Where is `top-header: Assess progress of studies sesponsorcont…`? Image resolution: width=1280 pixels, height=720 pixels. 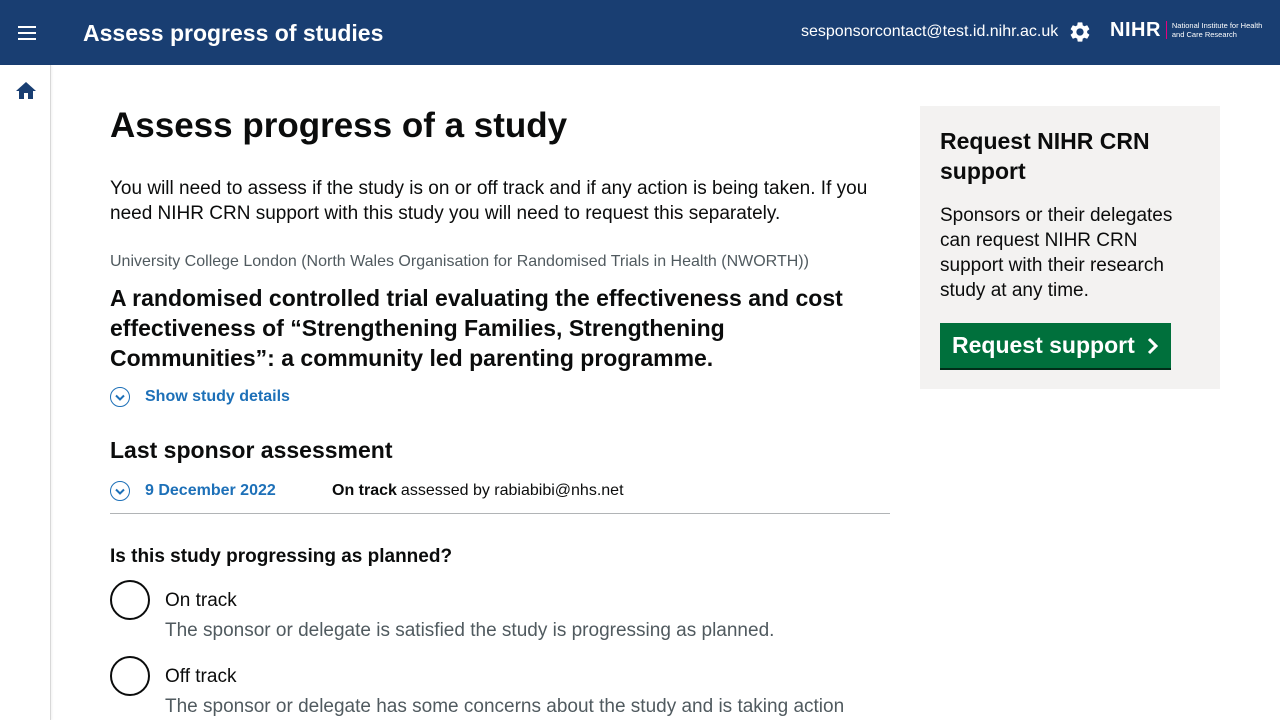 top-header: Assess progress of studies sesponsorcont… is located at coordinates (640, 32).